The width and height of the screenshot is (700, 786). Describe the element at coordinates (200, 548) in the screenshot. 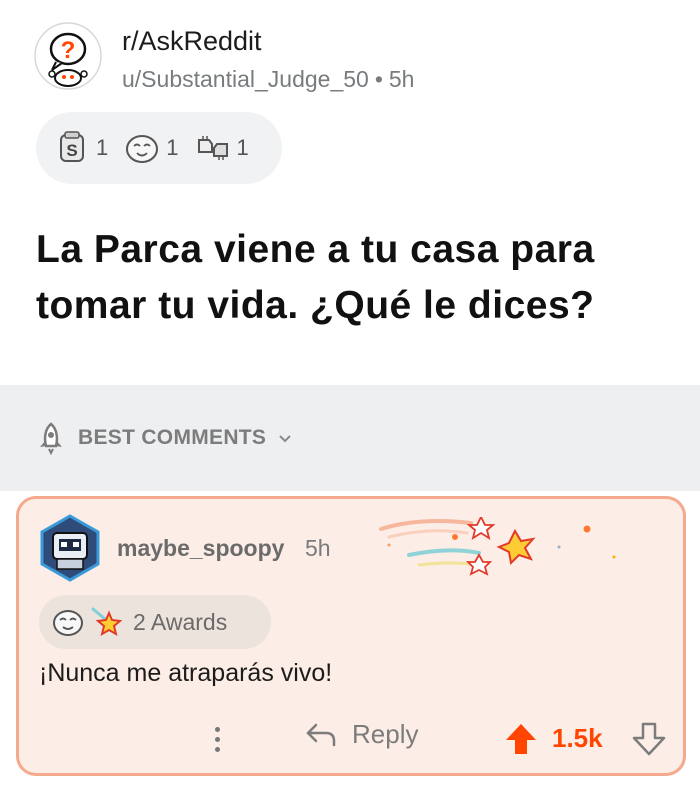

I see `comment-username: maybe_spoopy` at that location.